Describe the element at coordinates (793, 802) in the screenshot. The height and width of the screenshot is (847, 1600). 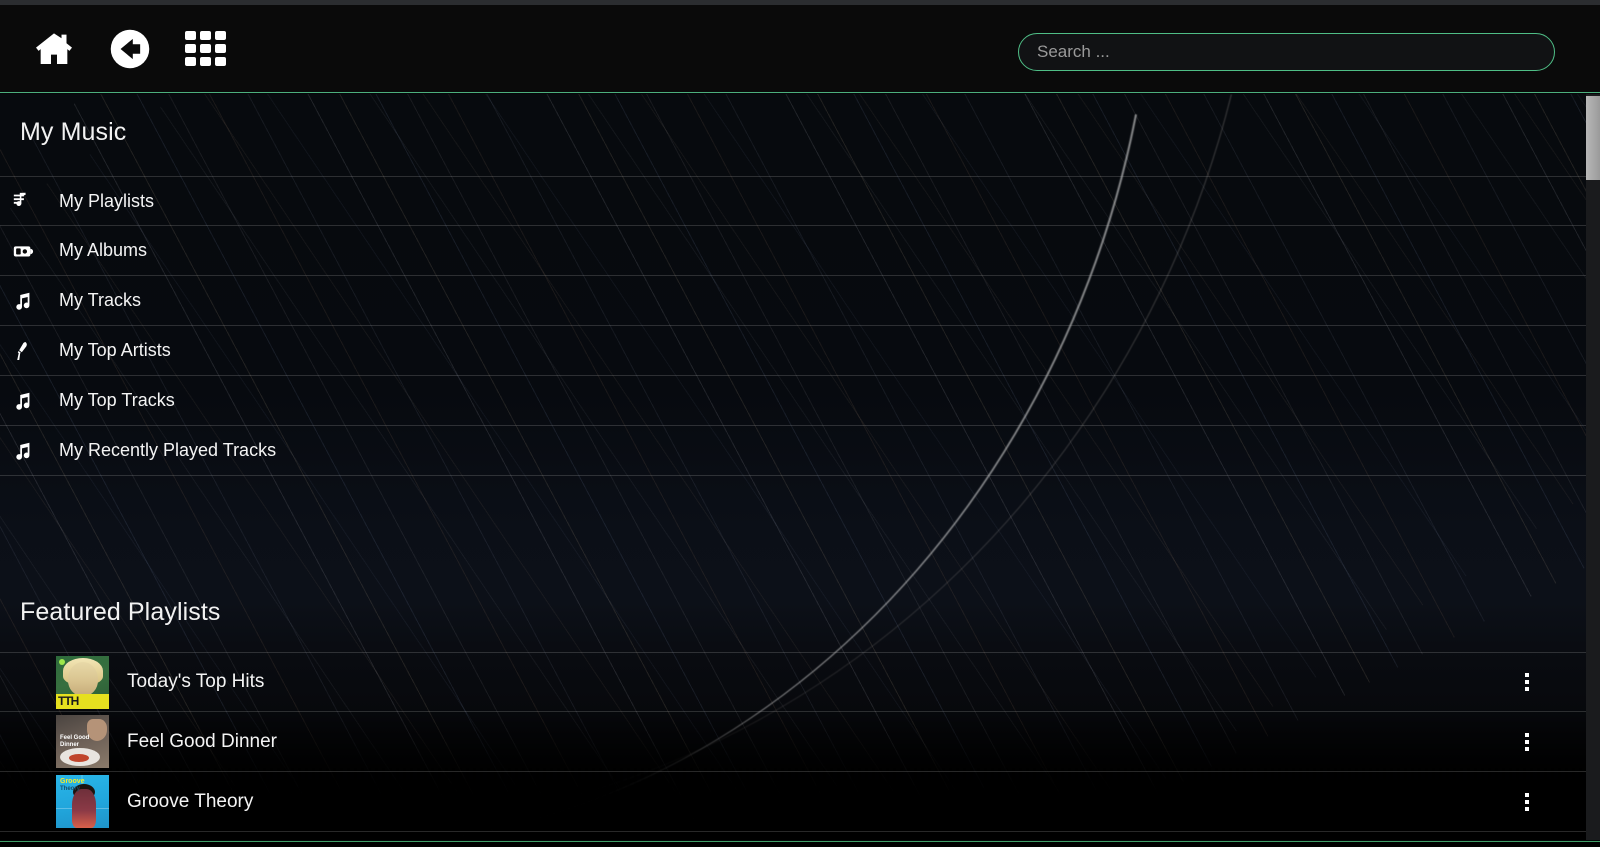
I see `playlist-row-groove-theory: Groove Theory Groove Theory` at that location.